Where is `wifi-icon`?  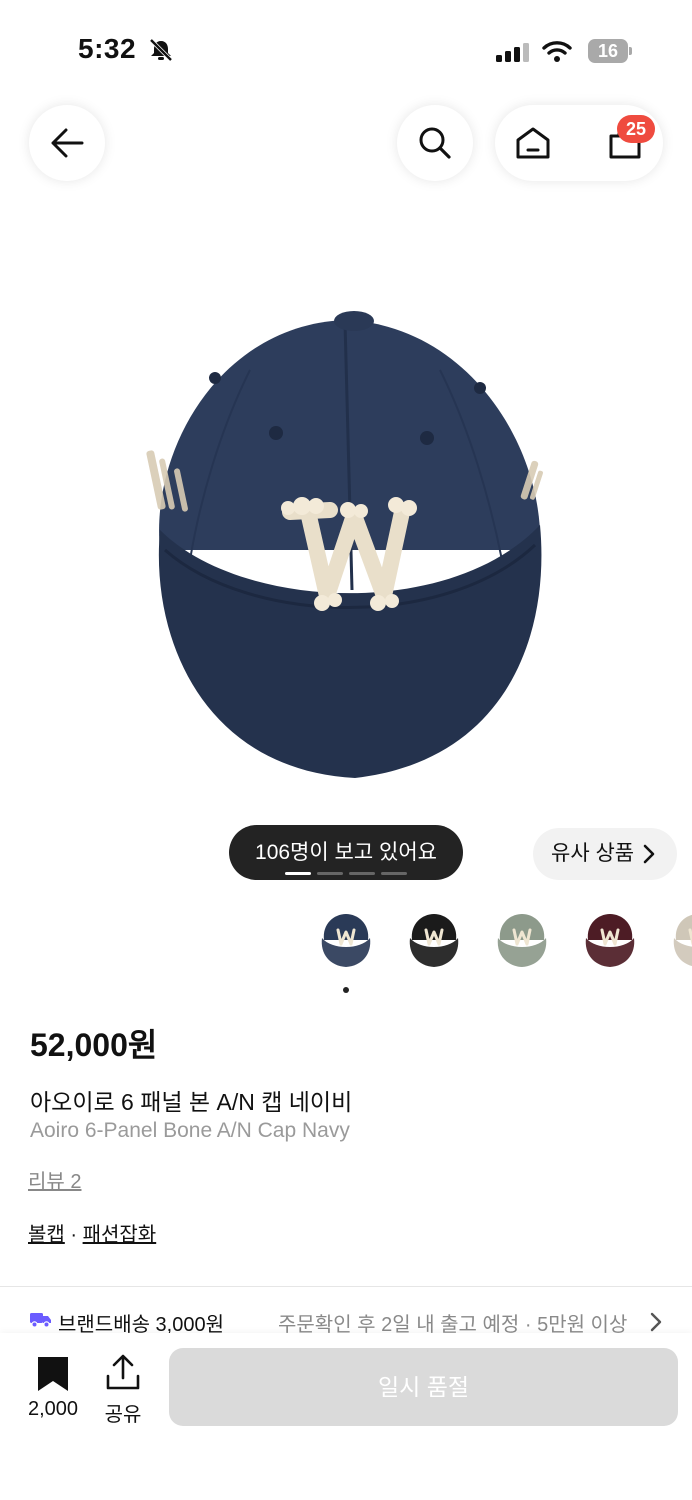
wifi-icon is located at coordinates (557, 53).